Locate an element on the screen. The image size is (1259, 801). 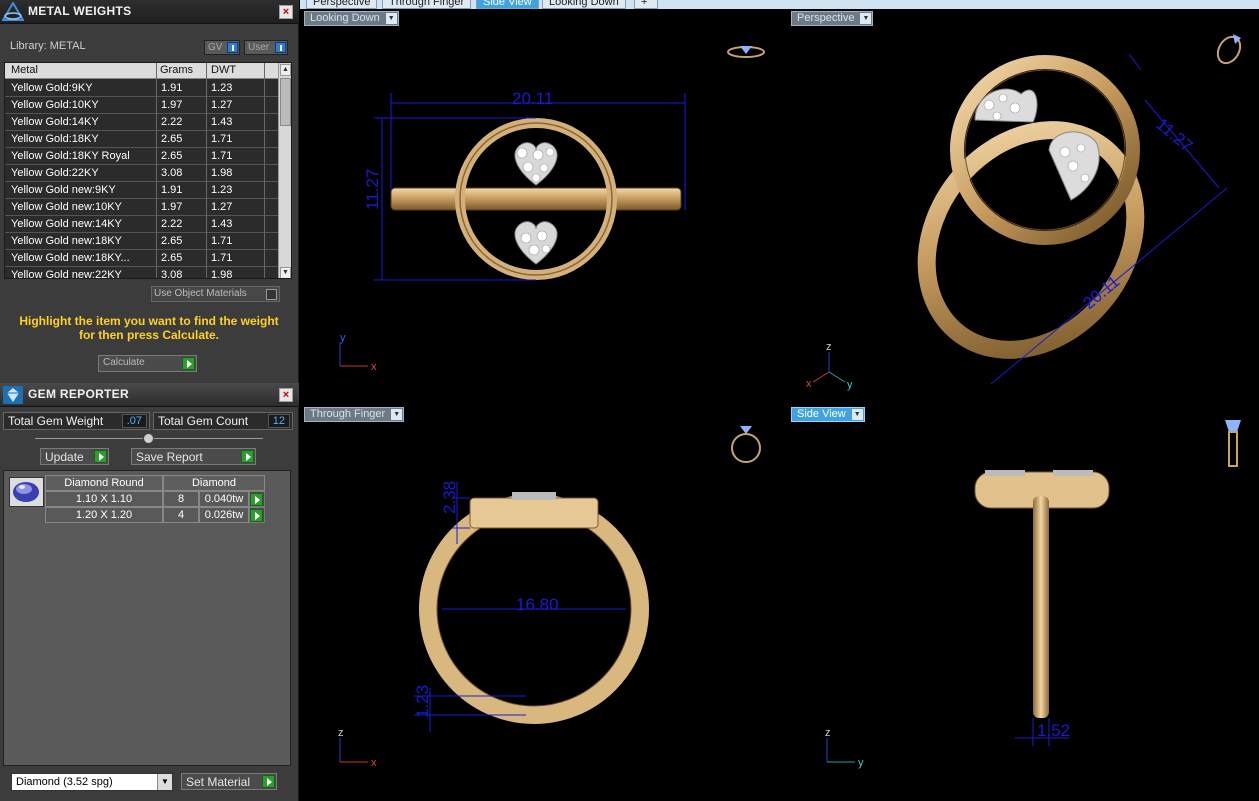
metal-name-cell: Yellow Gold:18KY is located at coordinates (55, 139).